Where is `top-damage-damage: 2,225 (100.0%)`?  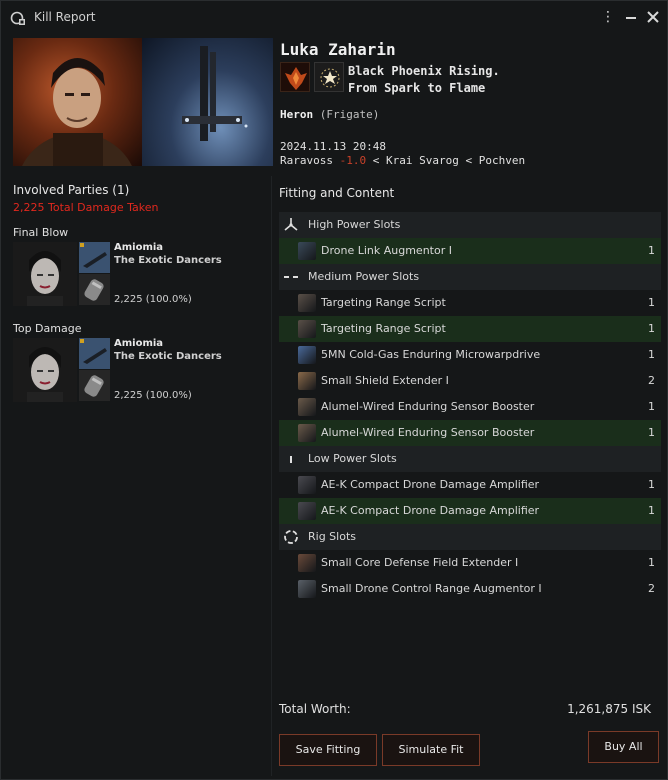
top-damage-damage: 2,225 (100.0%) is located at coordinates (153, 395).